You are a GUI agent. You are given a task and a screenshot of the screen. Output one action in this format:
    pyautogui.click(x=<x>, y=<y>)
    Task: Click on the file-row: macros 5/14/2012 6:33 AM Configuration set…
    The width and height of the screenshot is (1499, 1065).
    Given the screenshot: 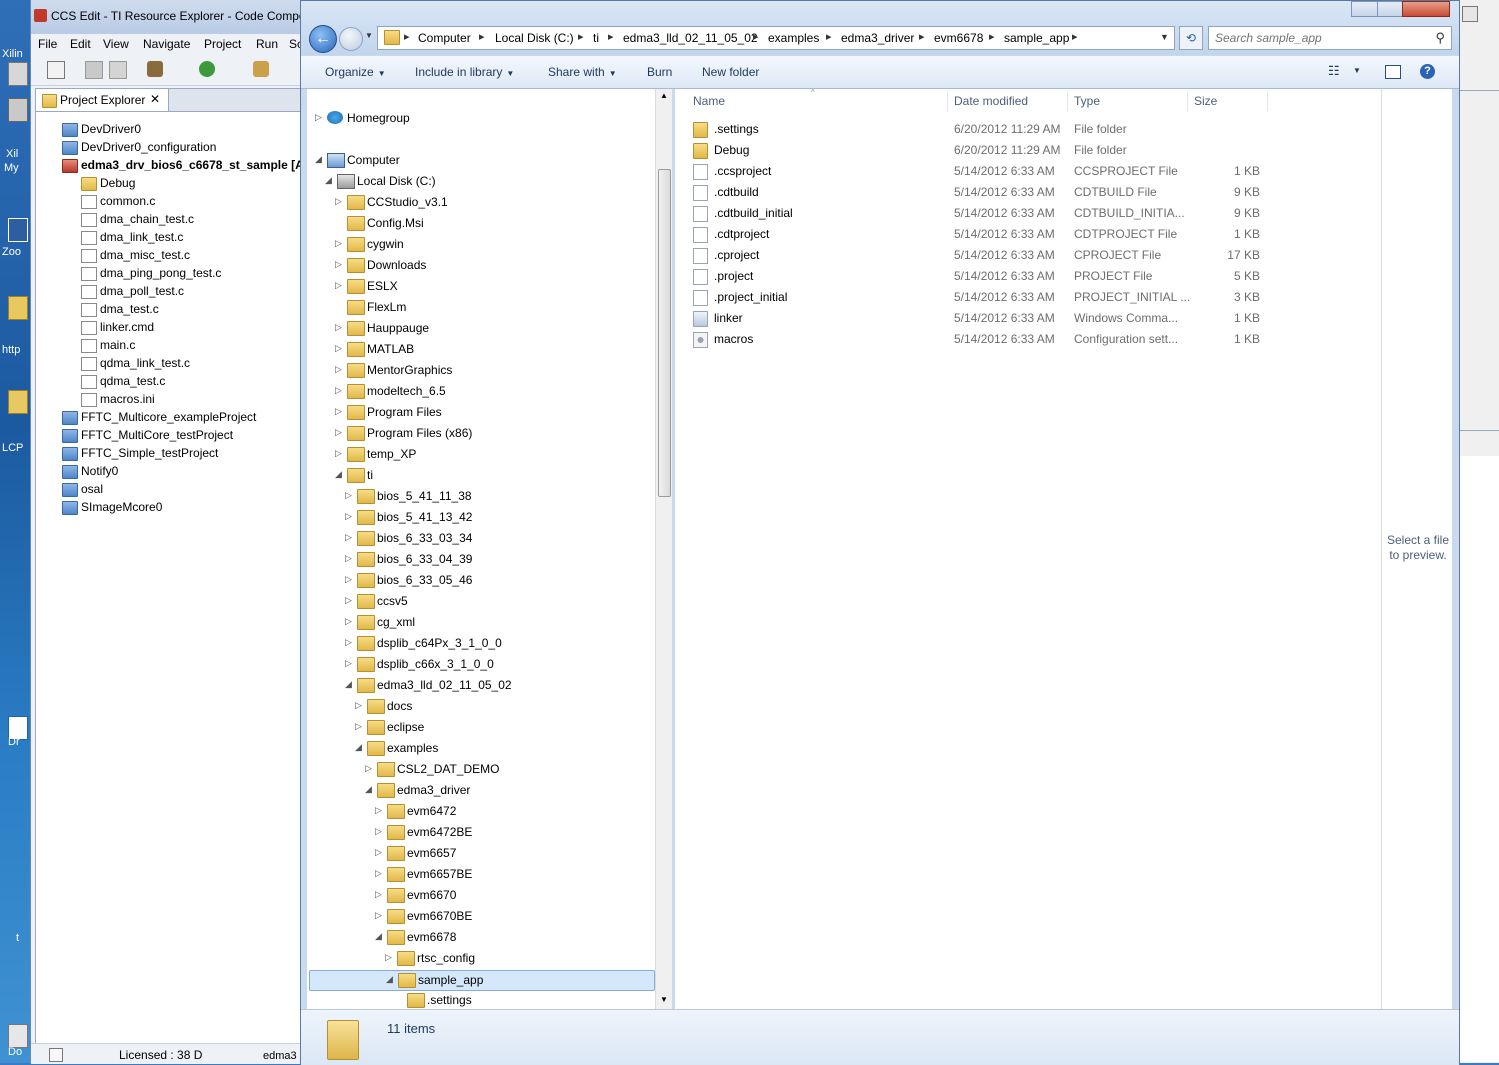 What is the action you would take?
    pyautogui.click(x=1029, y=339)
    